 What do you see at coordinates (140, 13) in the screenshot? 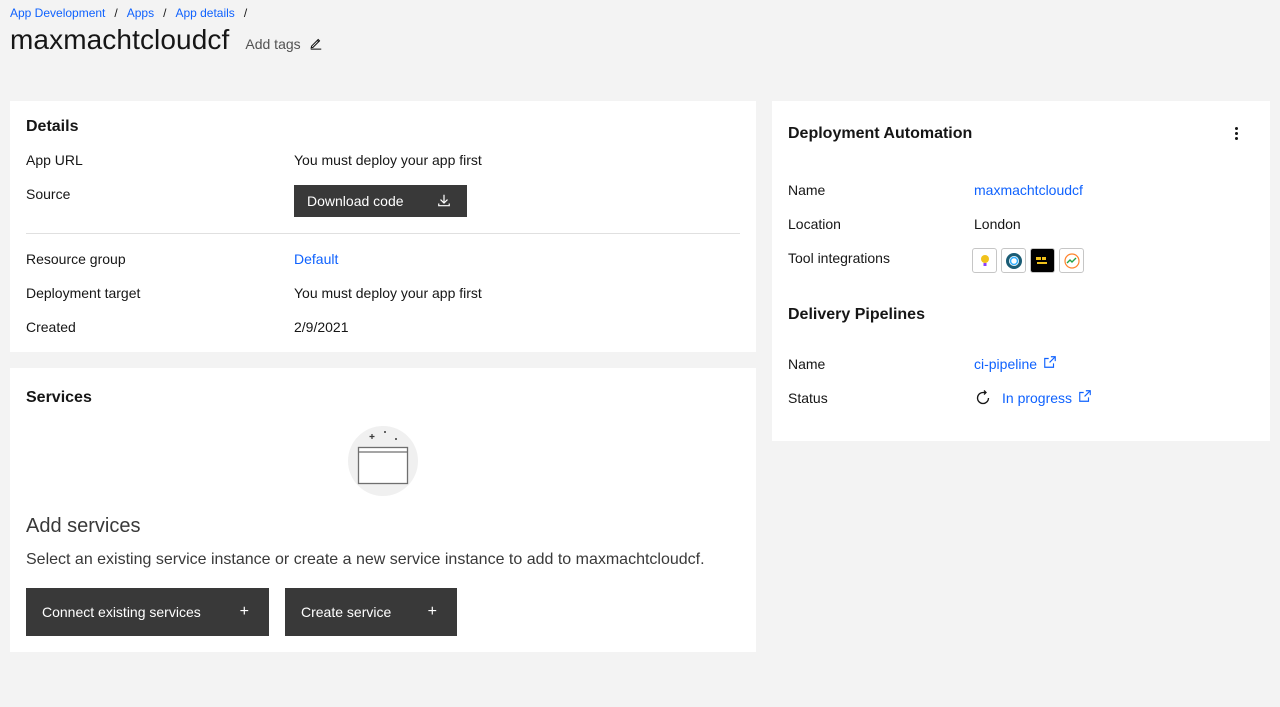
I see `breadcrumb-apps: Apps` at bounding box center [140, 13].